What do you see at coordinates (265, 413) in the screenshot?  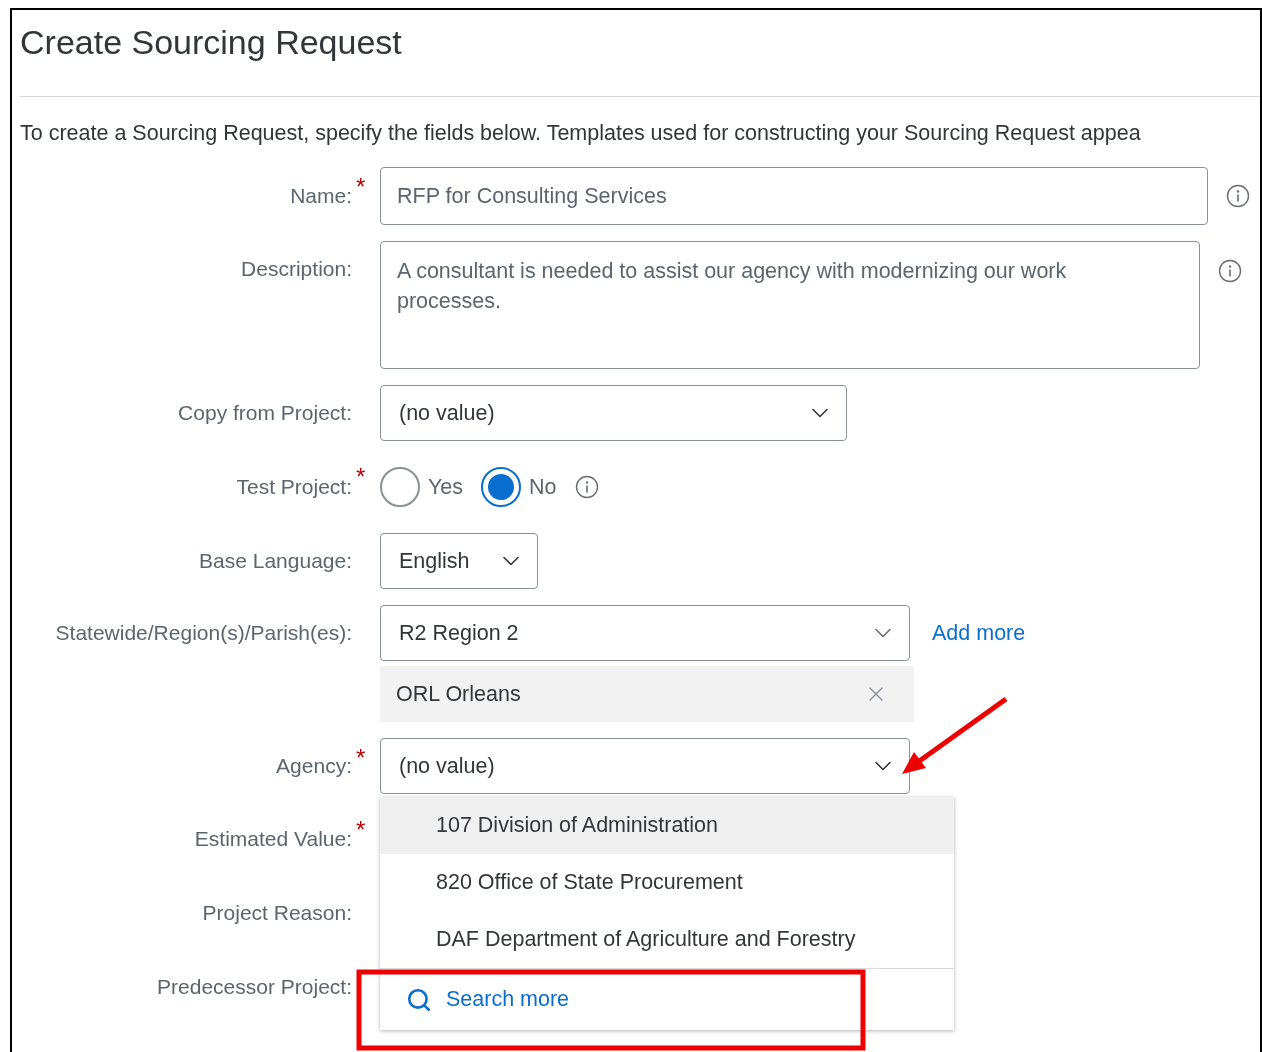 I see `field-label: Copy from Project:` at bounding box center [265, 413].